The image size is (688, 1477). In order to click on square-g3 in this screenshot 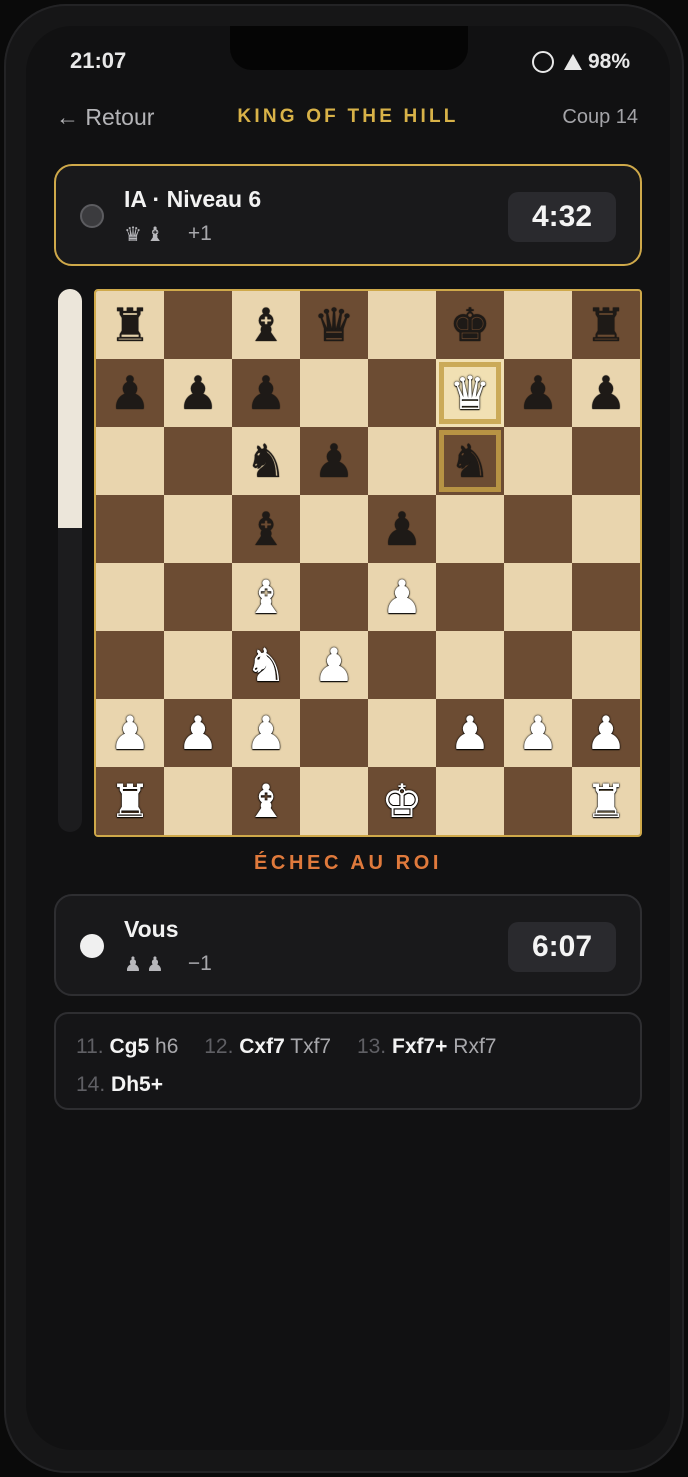, I will do `click(538, 665)`.